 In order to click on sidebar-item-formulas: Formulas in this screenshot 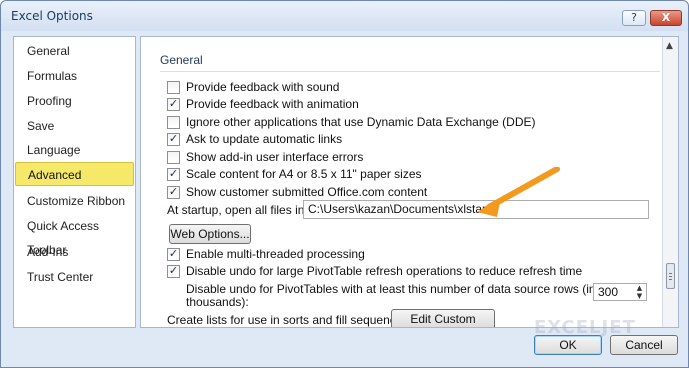, I will do `click(74, 76)`.